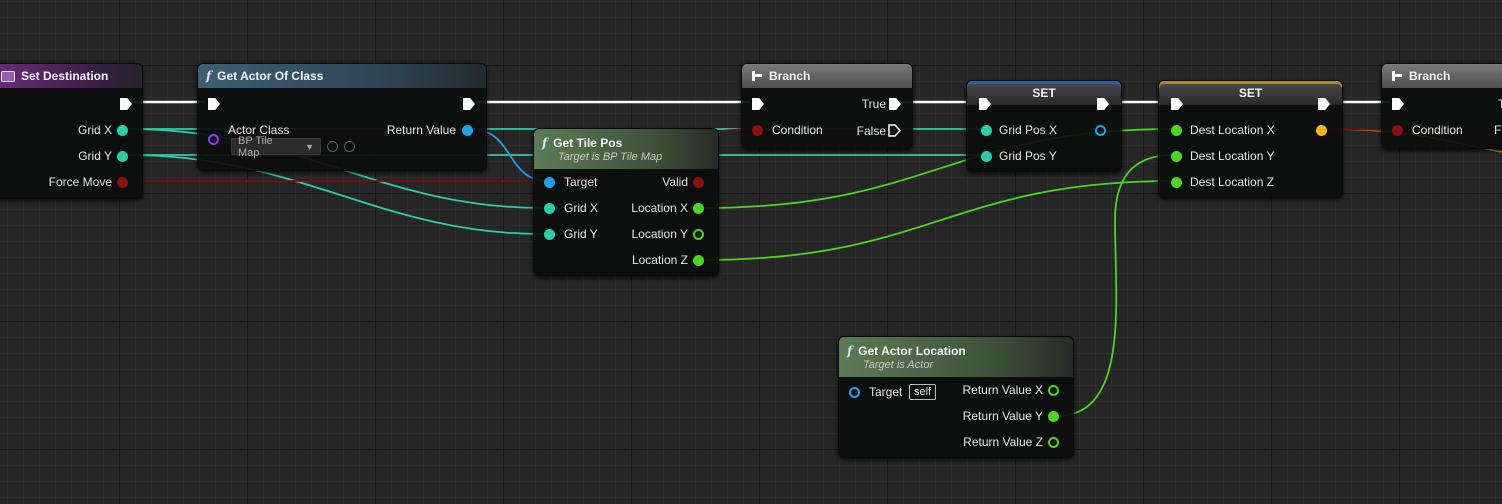  What do you see at coordinates (8, 76) in the screenshot?
I see `event-icon` at bounding box center [8, 76].